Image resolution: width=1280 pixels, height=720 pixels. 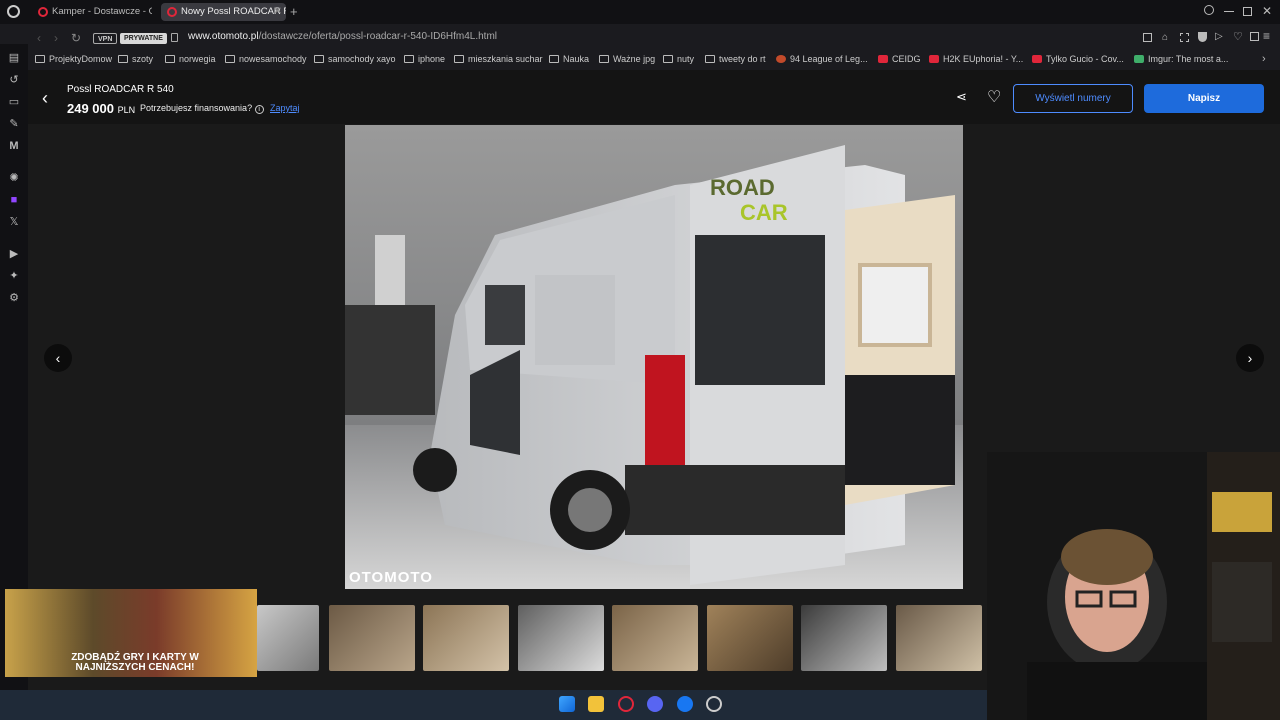 What do you see at coordinates (362, 59) in the screenshot?
I see `bookmark-label: samochody xayo` at bounding box center [362, 59].